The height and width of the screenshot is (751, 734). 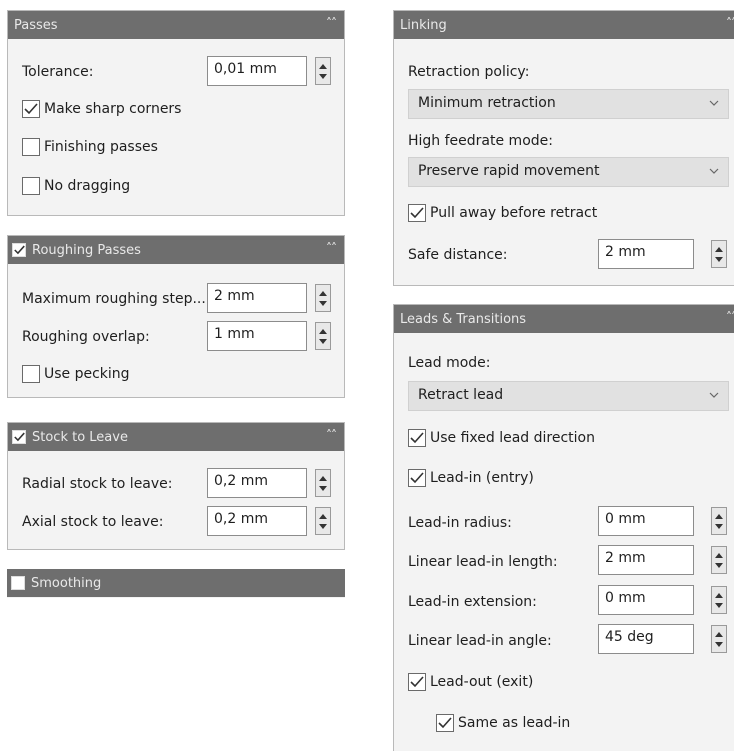 What do you see at coordinates (93, 522) in the screenshot?
I see `axial-stock-label: Axial stock to leave:` at bounding box center [93, 522].